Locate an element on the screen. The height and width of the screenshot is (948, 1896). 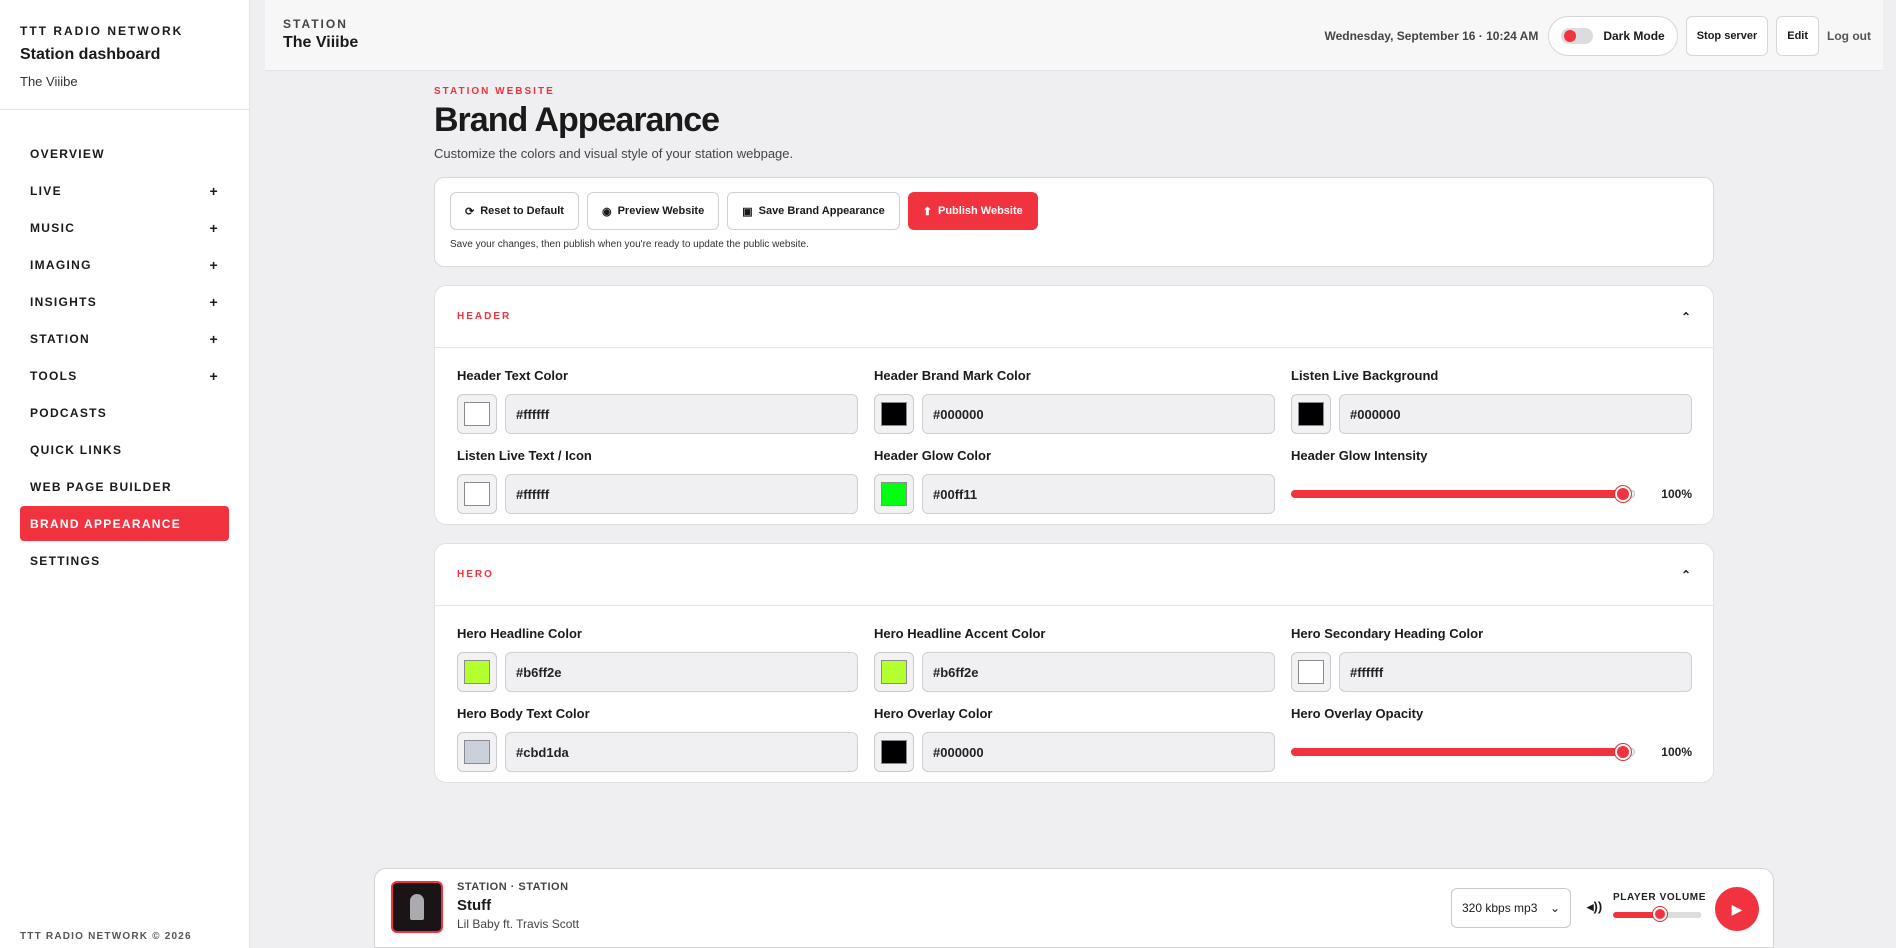
field-label: Header Text Color is located at coordinates (513, 375).